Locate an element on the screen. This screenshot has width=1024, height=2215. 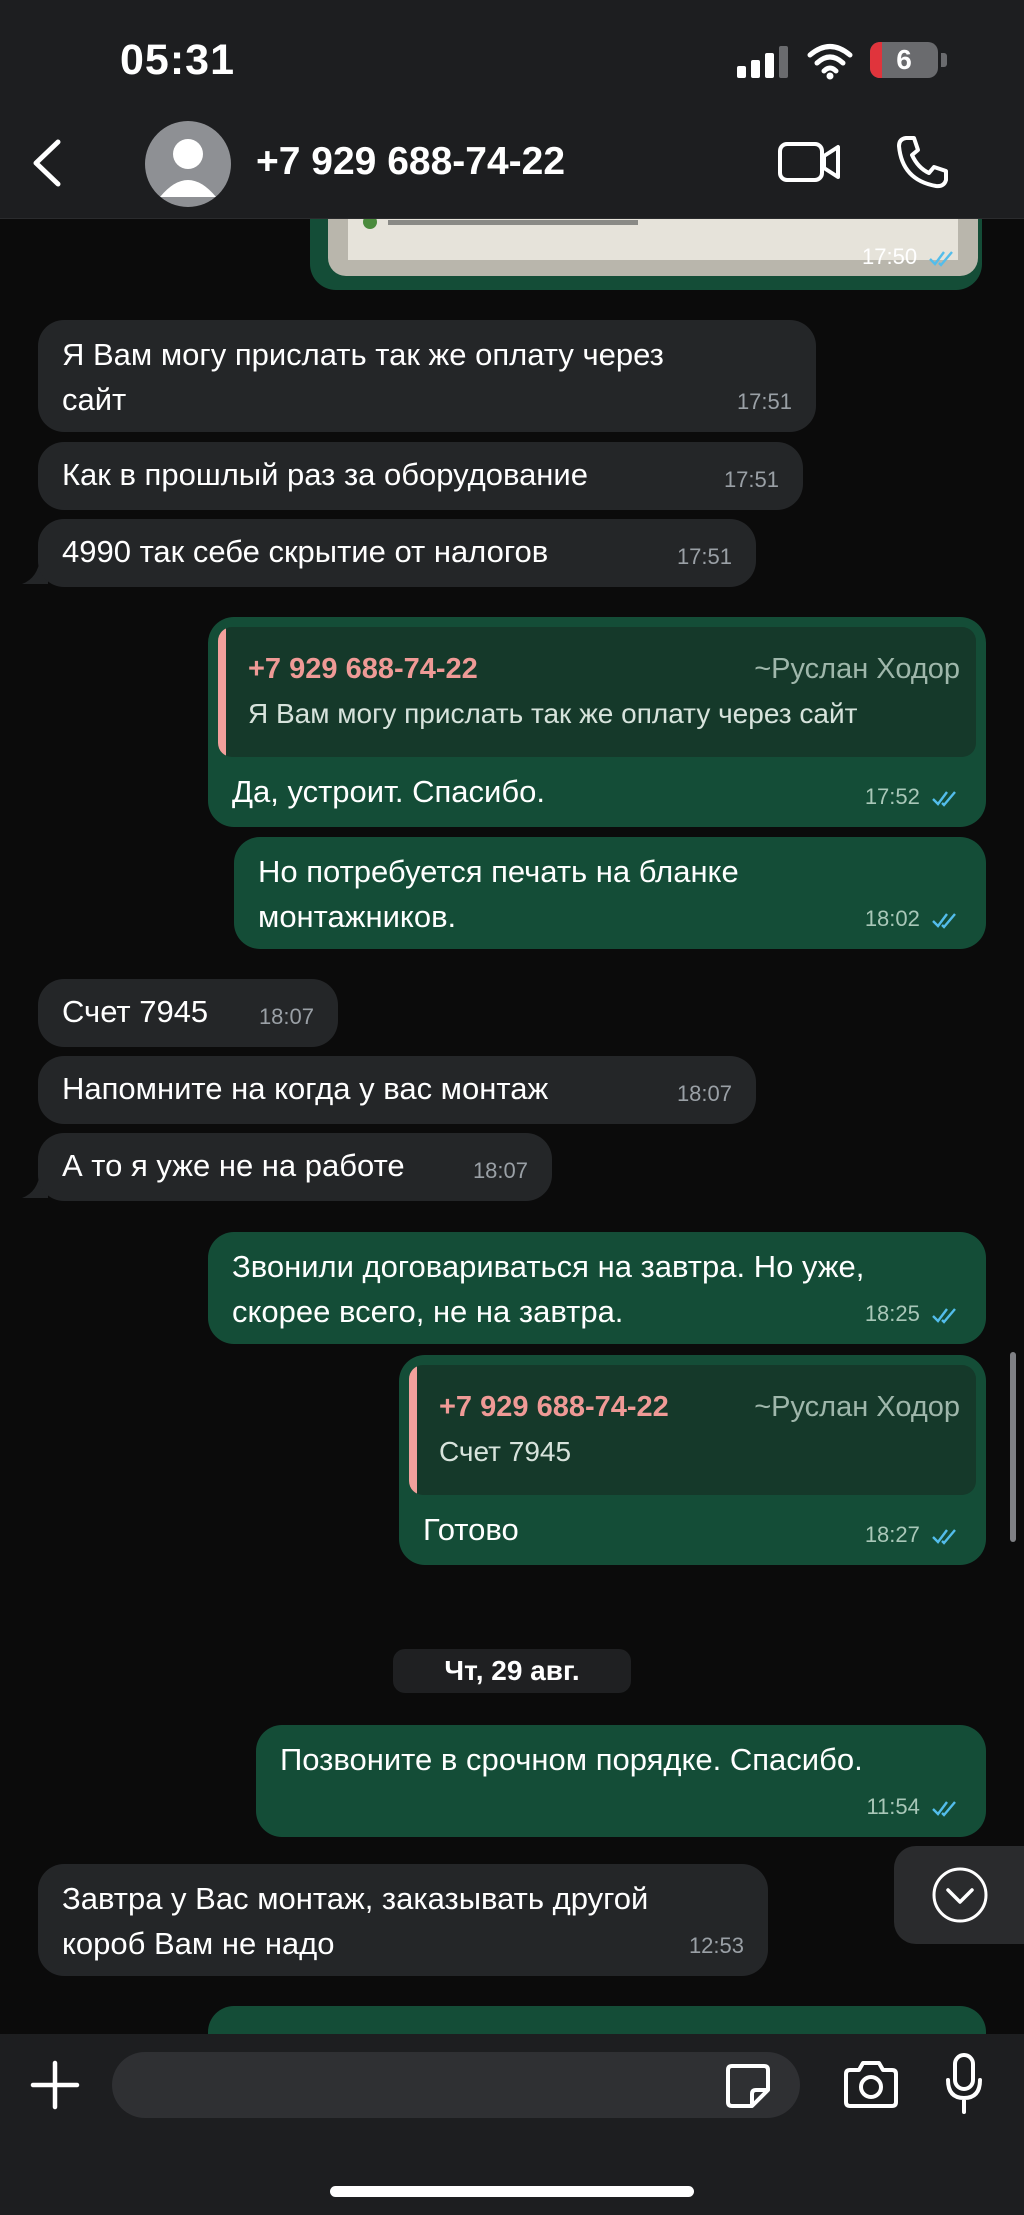
message-time: 18:25 is located at coordinates (892, 1313).